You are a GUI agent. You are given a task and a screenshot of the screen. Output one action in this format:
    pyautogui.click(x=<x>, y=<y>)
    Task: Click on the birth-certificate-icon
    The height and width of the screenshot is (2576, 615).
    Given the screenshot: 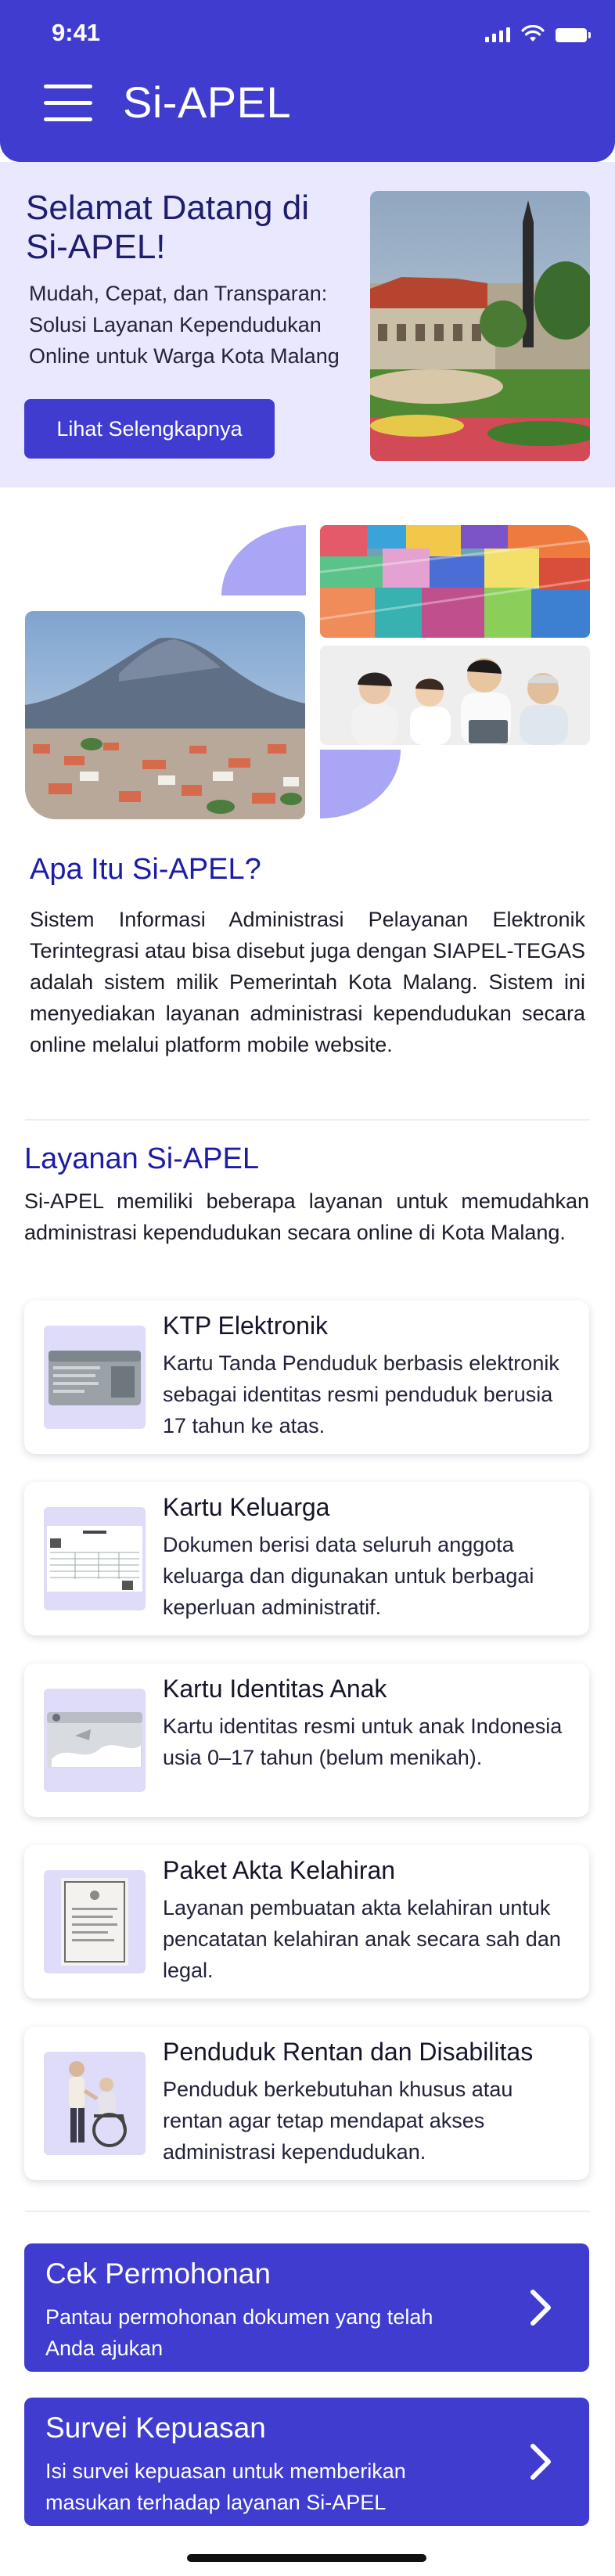 What is the action you would take?
    pyautogui.click(x=95, y=1922)
    